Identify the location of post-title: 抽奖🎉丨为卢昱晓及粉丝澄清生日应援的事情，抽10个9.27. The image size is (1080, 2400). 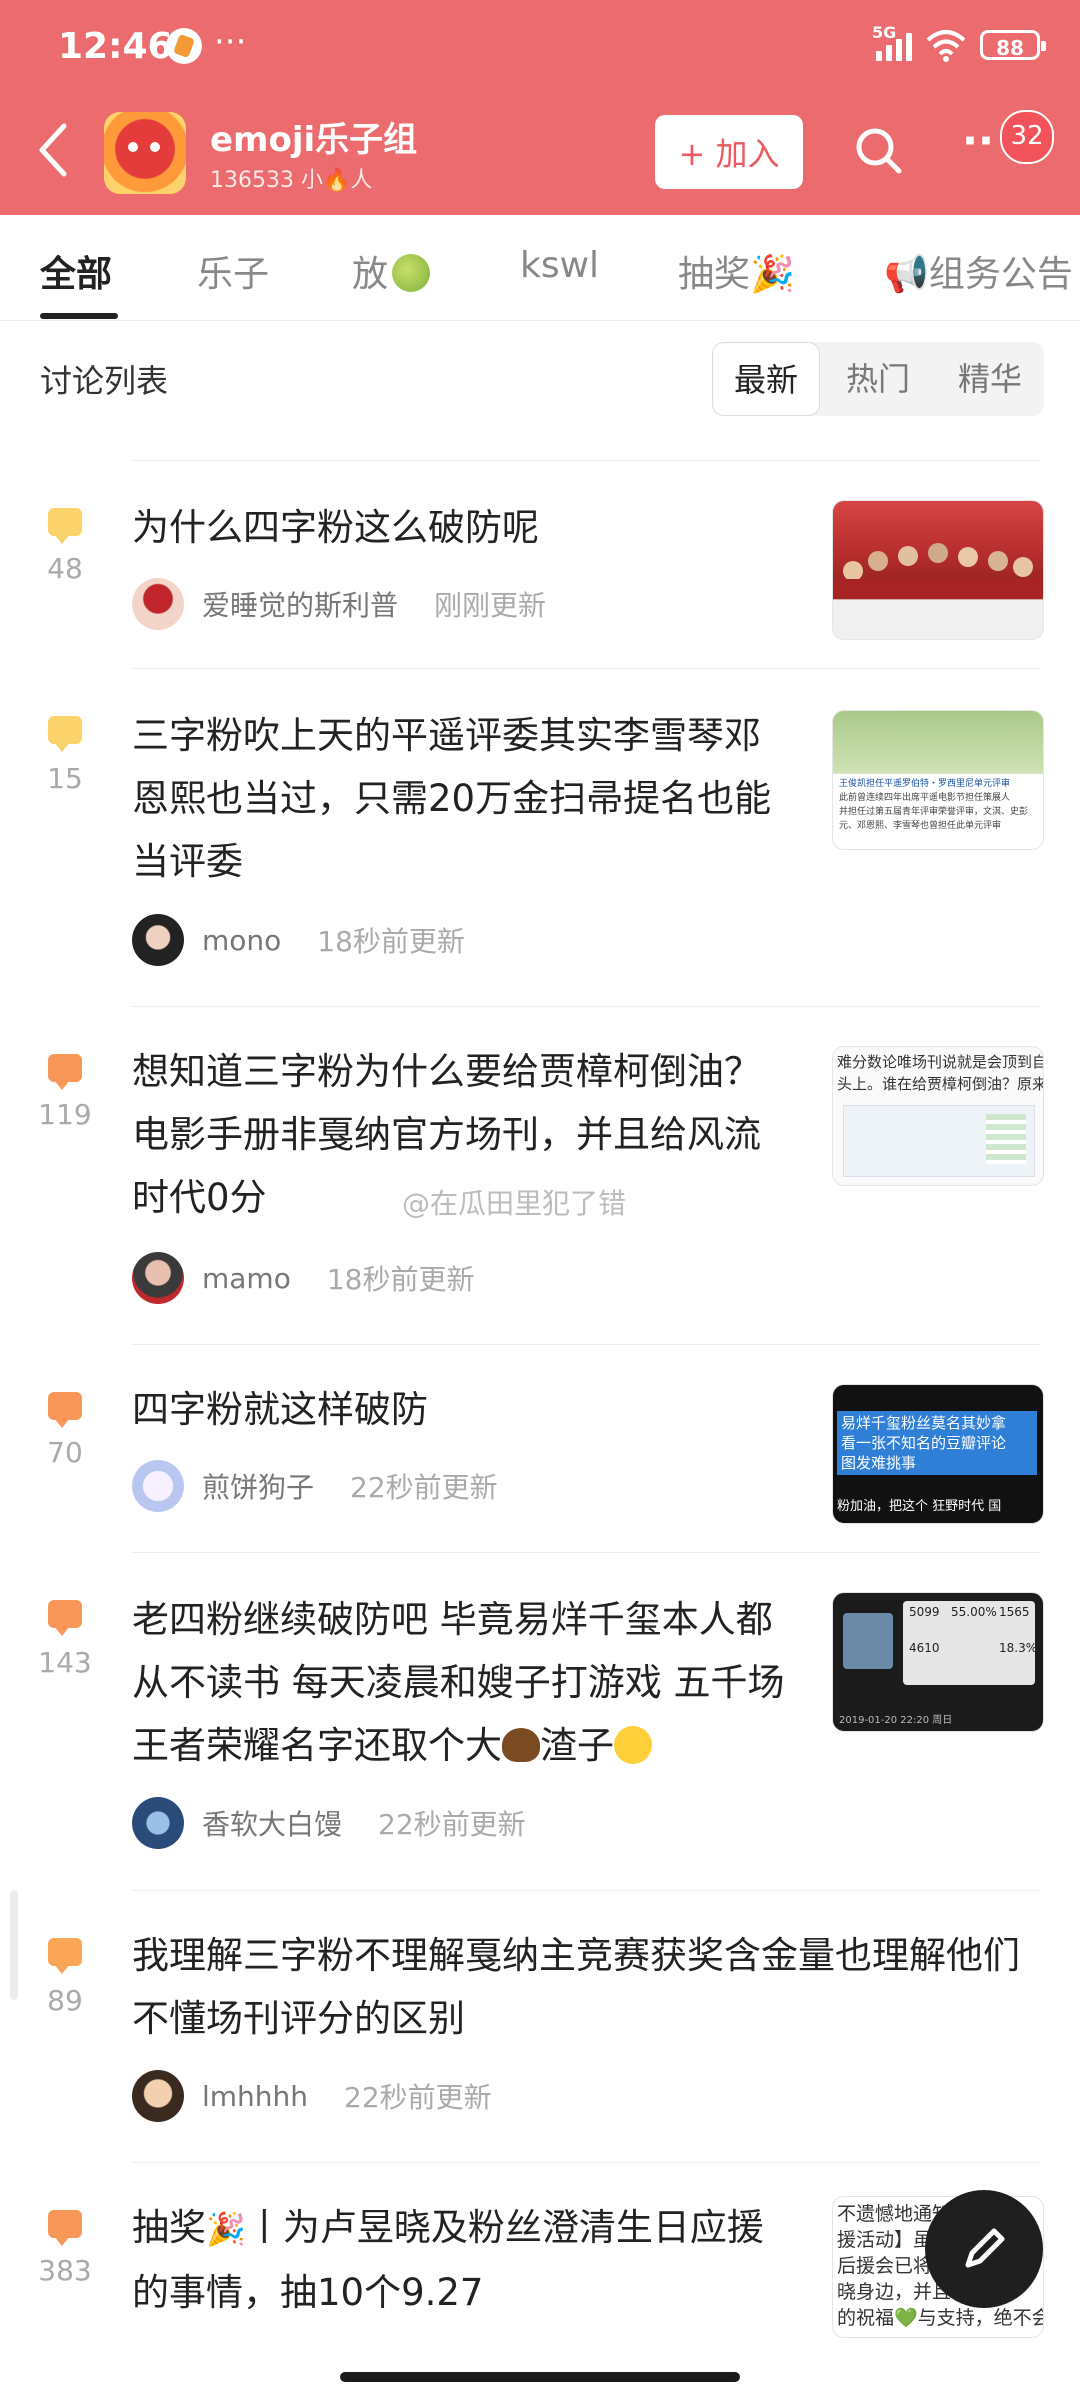
(462, 2260).